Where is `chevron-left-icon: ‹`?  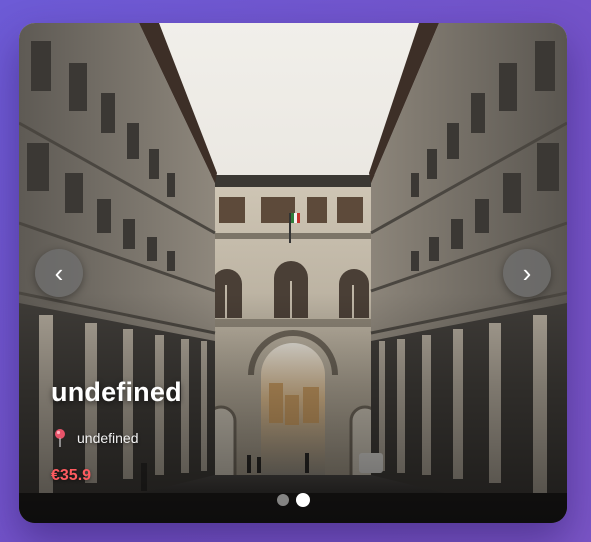
chevron-left-icon: ‹ is located at coordinates (59, 273).